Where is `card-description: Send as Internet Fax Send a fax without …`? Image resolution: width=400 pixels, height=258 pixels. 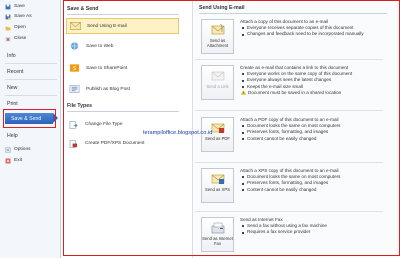
card-description: Send as Internet Fax Send a fax without … is located at coordinates (312, 226).